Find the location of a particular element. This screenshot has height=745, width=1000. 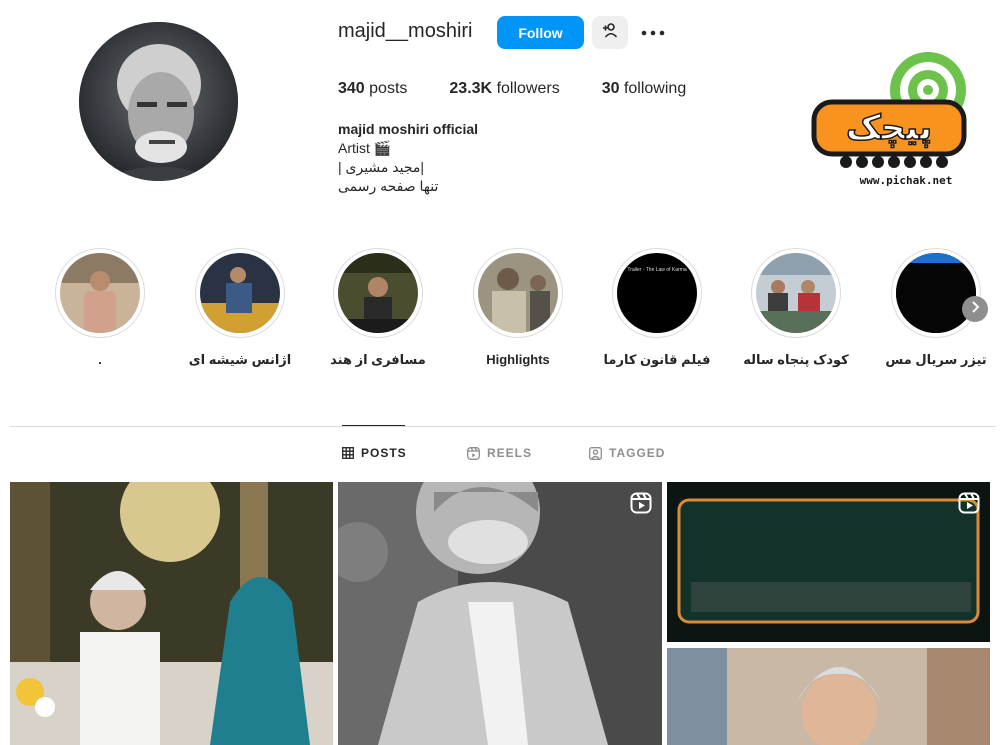

highlight-label: تیزر سریال مس is located at coordinates (936, 359).